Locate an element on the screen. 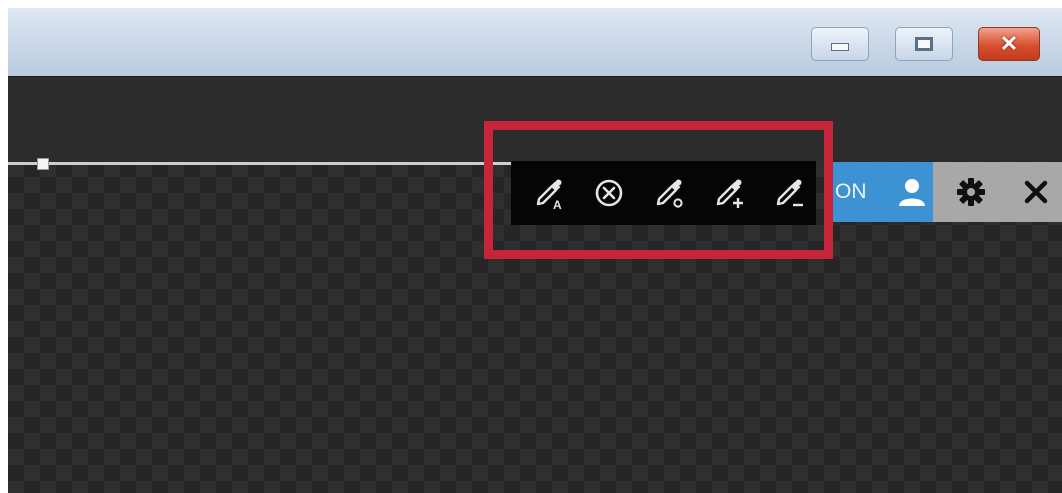  slider-track is located at coordinates (260, 163).